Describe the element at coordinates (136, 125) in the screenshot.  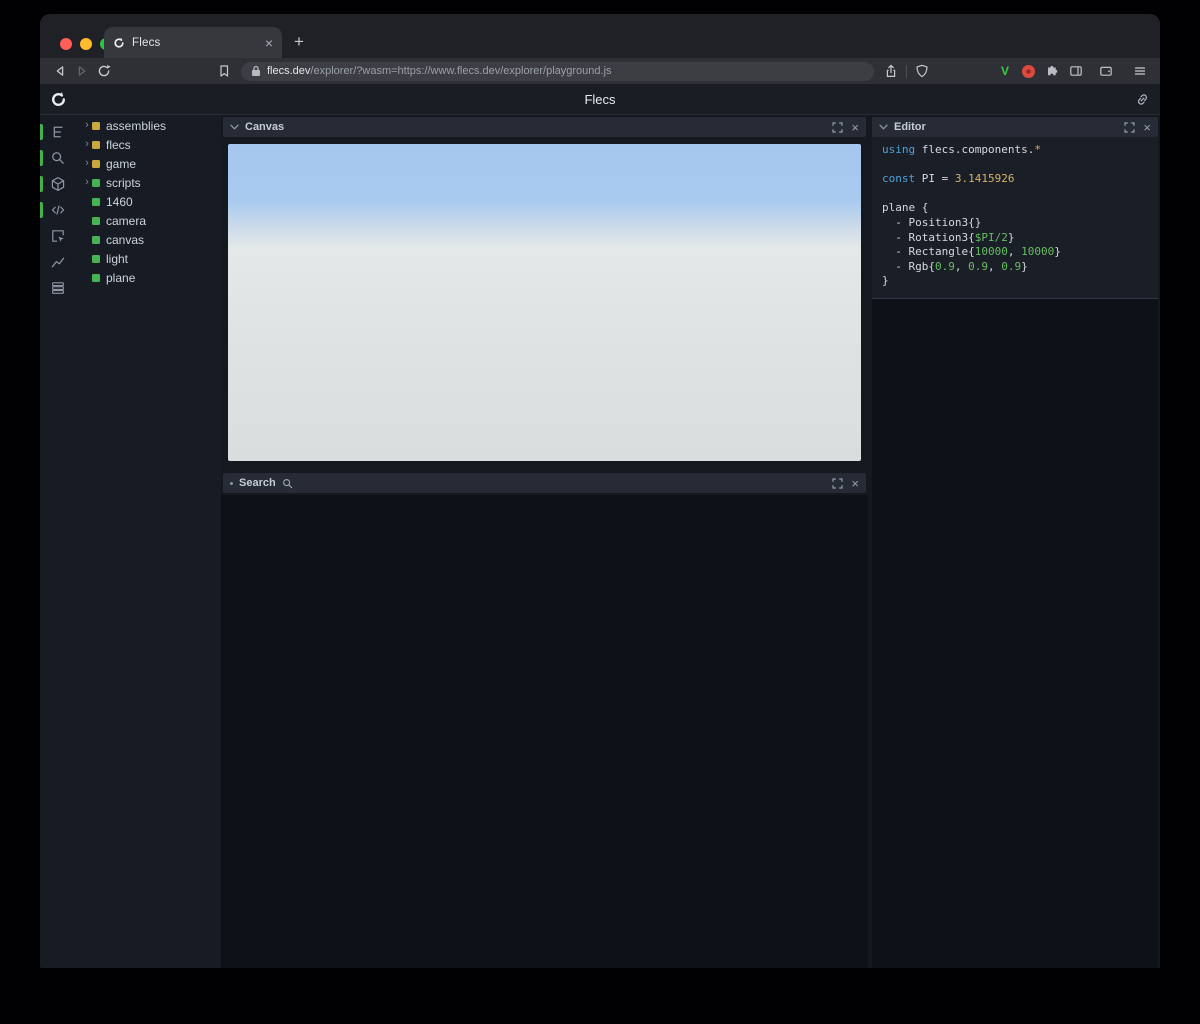
I see `tree-item-label: assemblies` at that location.